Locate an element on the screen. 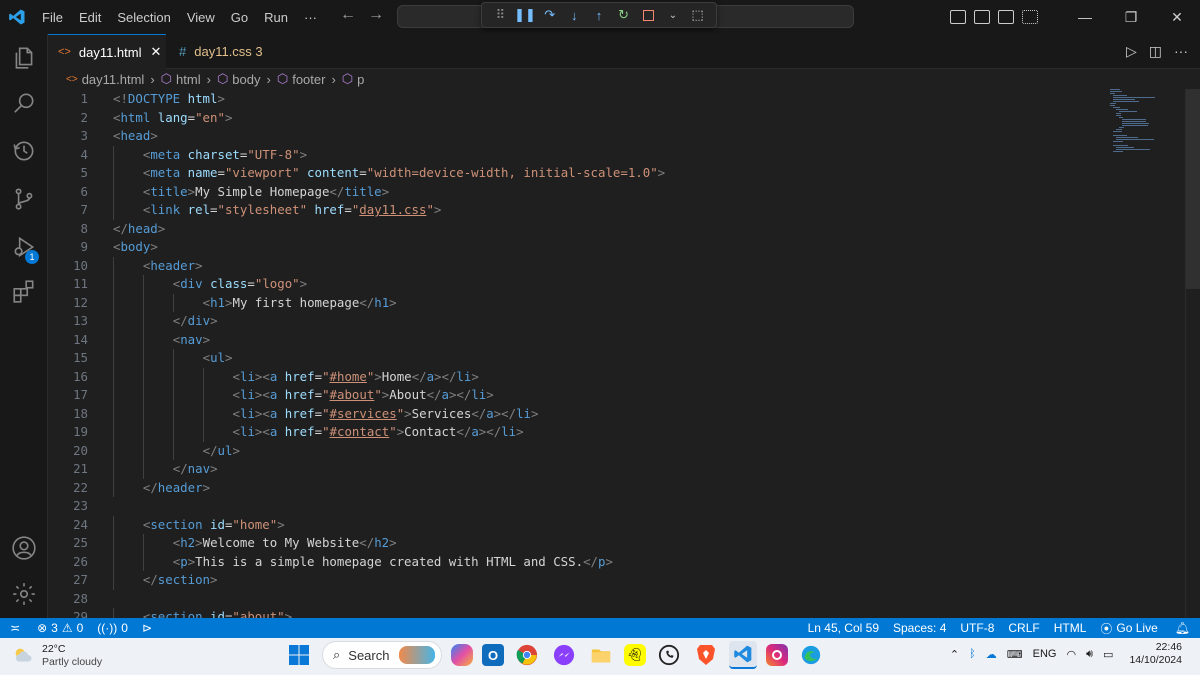 Image resolution: width=1200 pixels, height=675 pixels. problems-indicator: ⊗ 3 ⚠ 0 is located at coordinates (60, 628).